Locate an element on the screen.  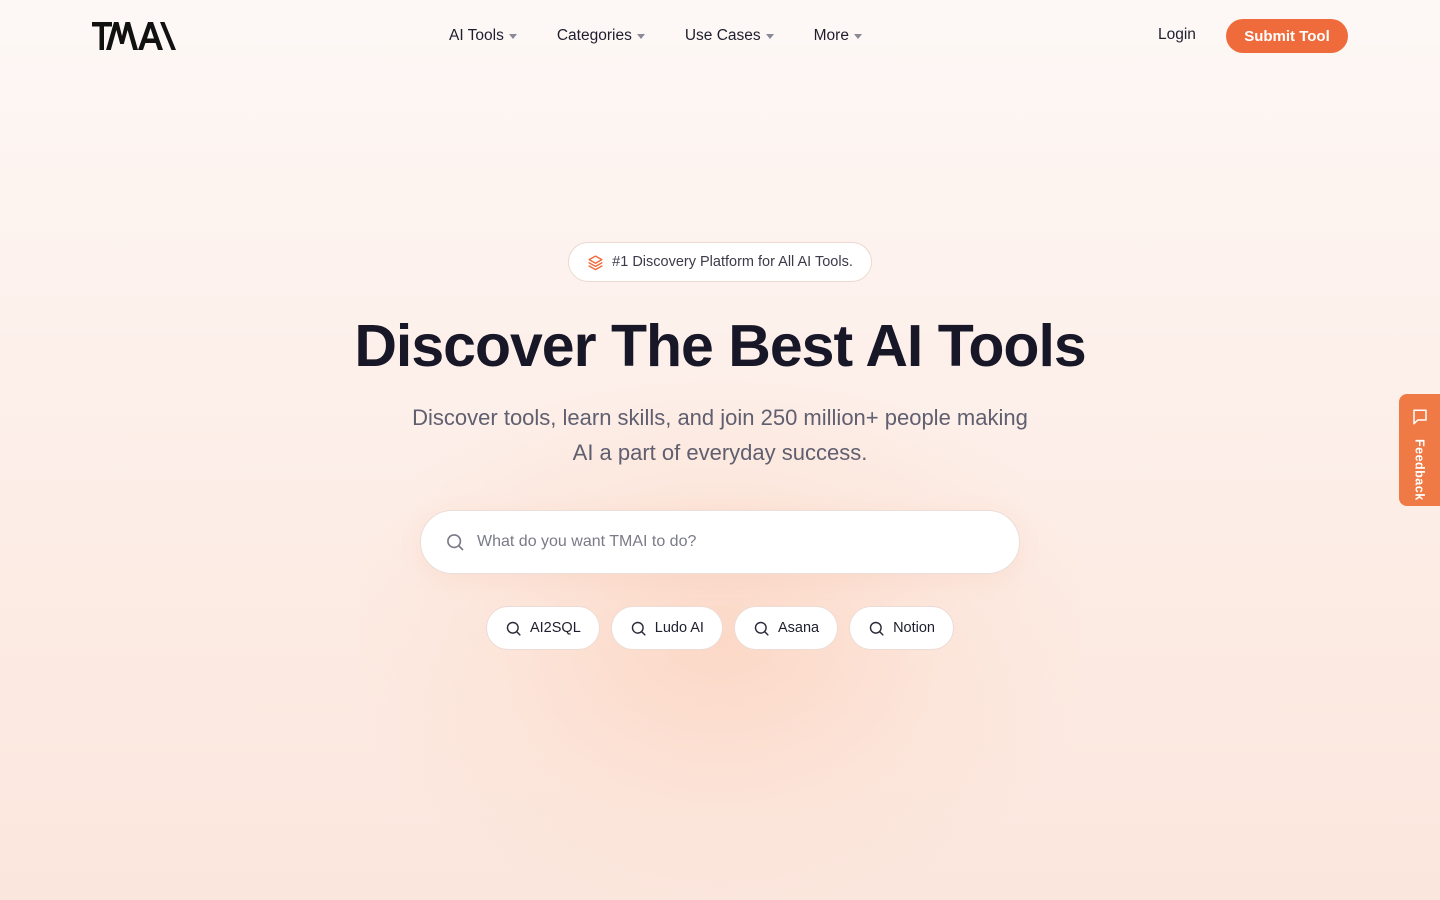
suggestion-chip-ai2sql: AI2SQL is located at coordinates (542, 628).